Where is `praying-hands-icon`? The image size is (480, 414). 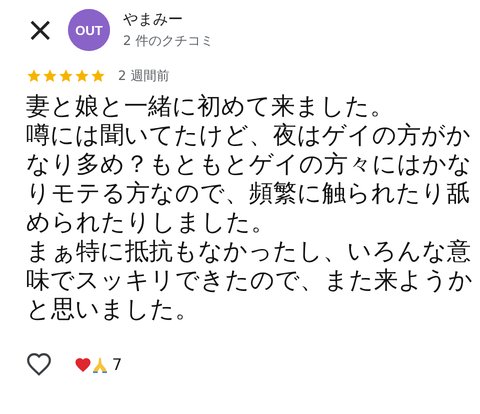
praying-hands-icon is located at coordinates (100, 364).